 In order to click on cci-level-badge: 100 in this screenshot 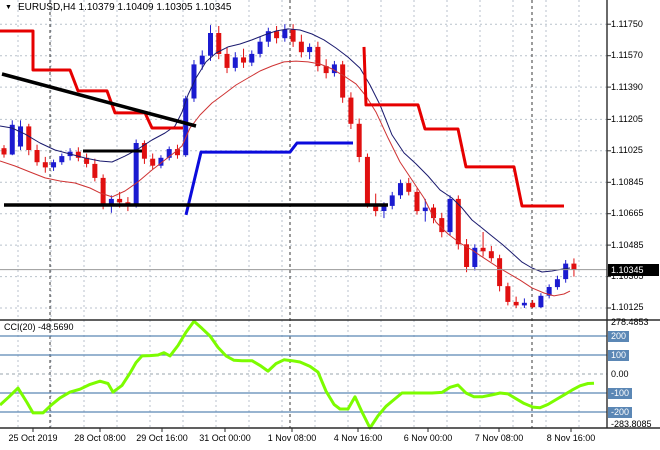, I will do `click(619, 355)`.